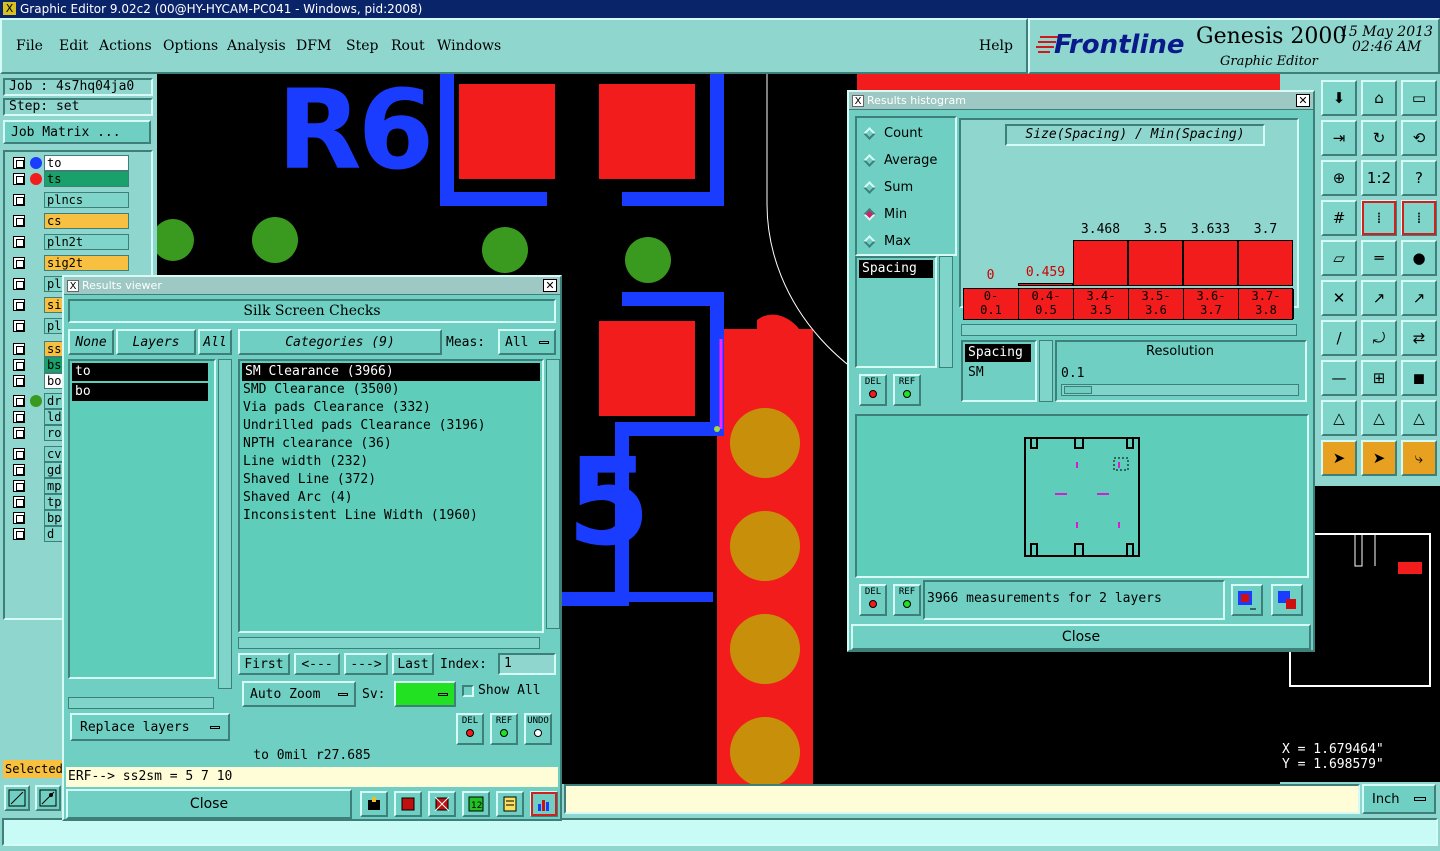  Describe the element at coordinates (86, 179) in the screenshot. I see `layer-name: ts` at that location.